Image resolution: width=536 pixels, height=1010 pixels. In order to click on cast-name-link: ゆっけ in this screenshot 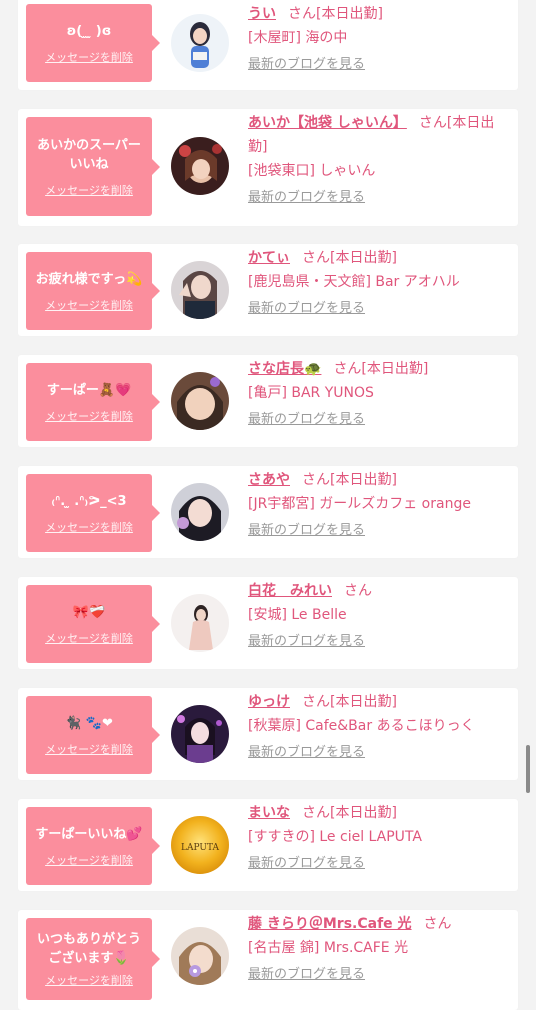, I will do `click(269, 702)`.